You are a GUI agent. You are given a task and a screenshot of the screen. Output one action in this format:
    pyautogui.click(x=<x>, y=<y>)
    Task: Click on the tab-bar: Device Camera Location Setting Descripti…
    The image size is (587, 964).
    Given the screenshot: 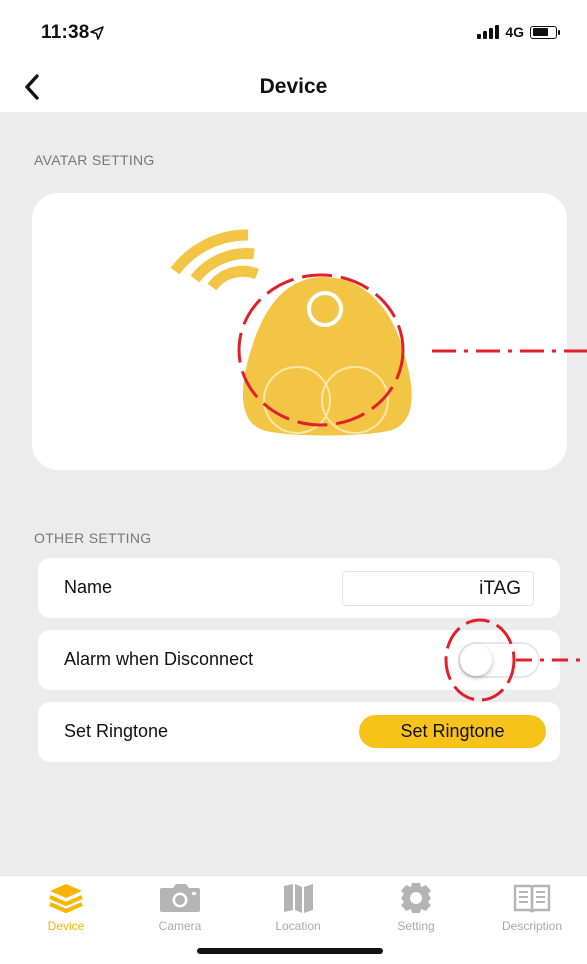 What is the action you would take?
    pyautogui.click(x=293, y=919)
    